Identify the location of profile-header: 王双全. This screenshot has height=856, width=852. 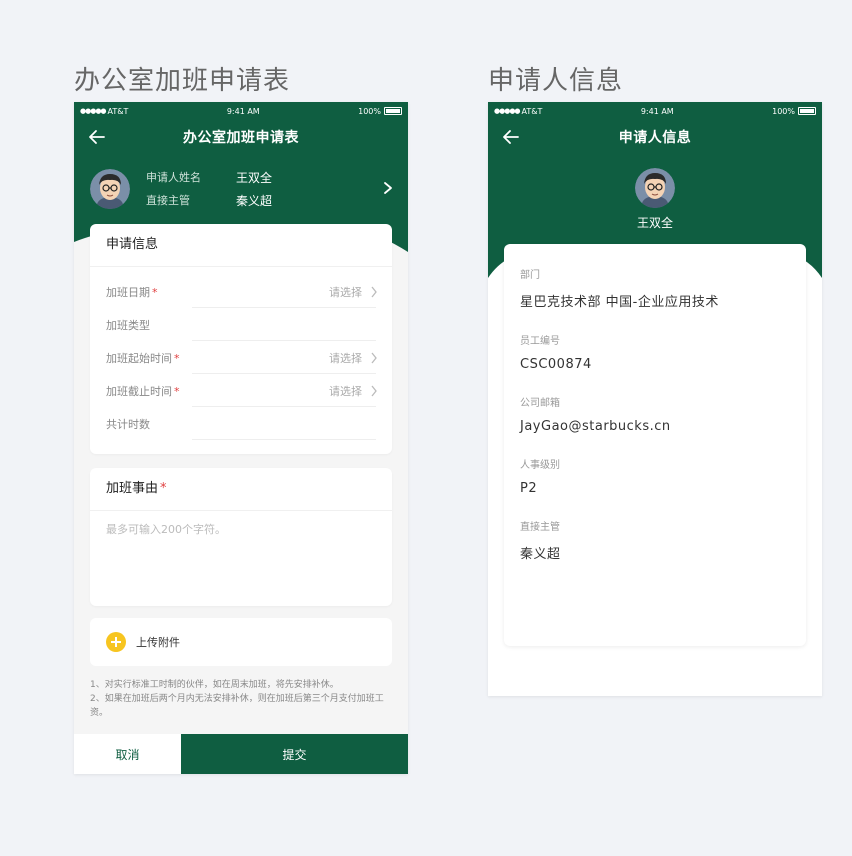
(655, 199).